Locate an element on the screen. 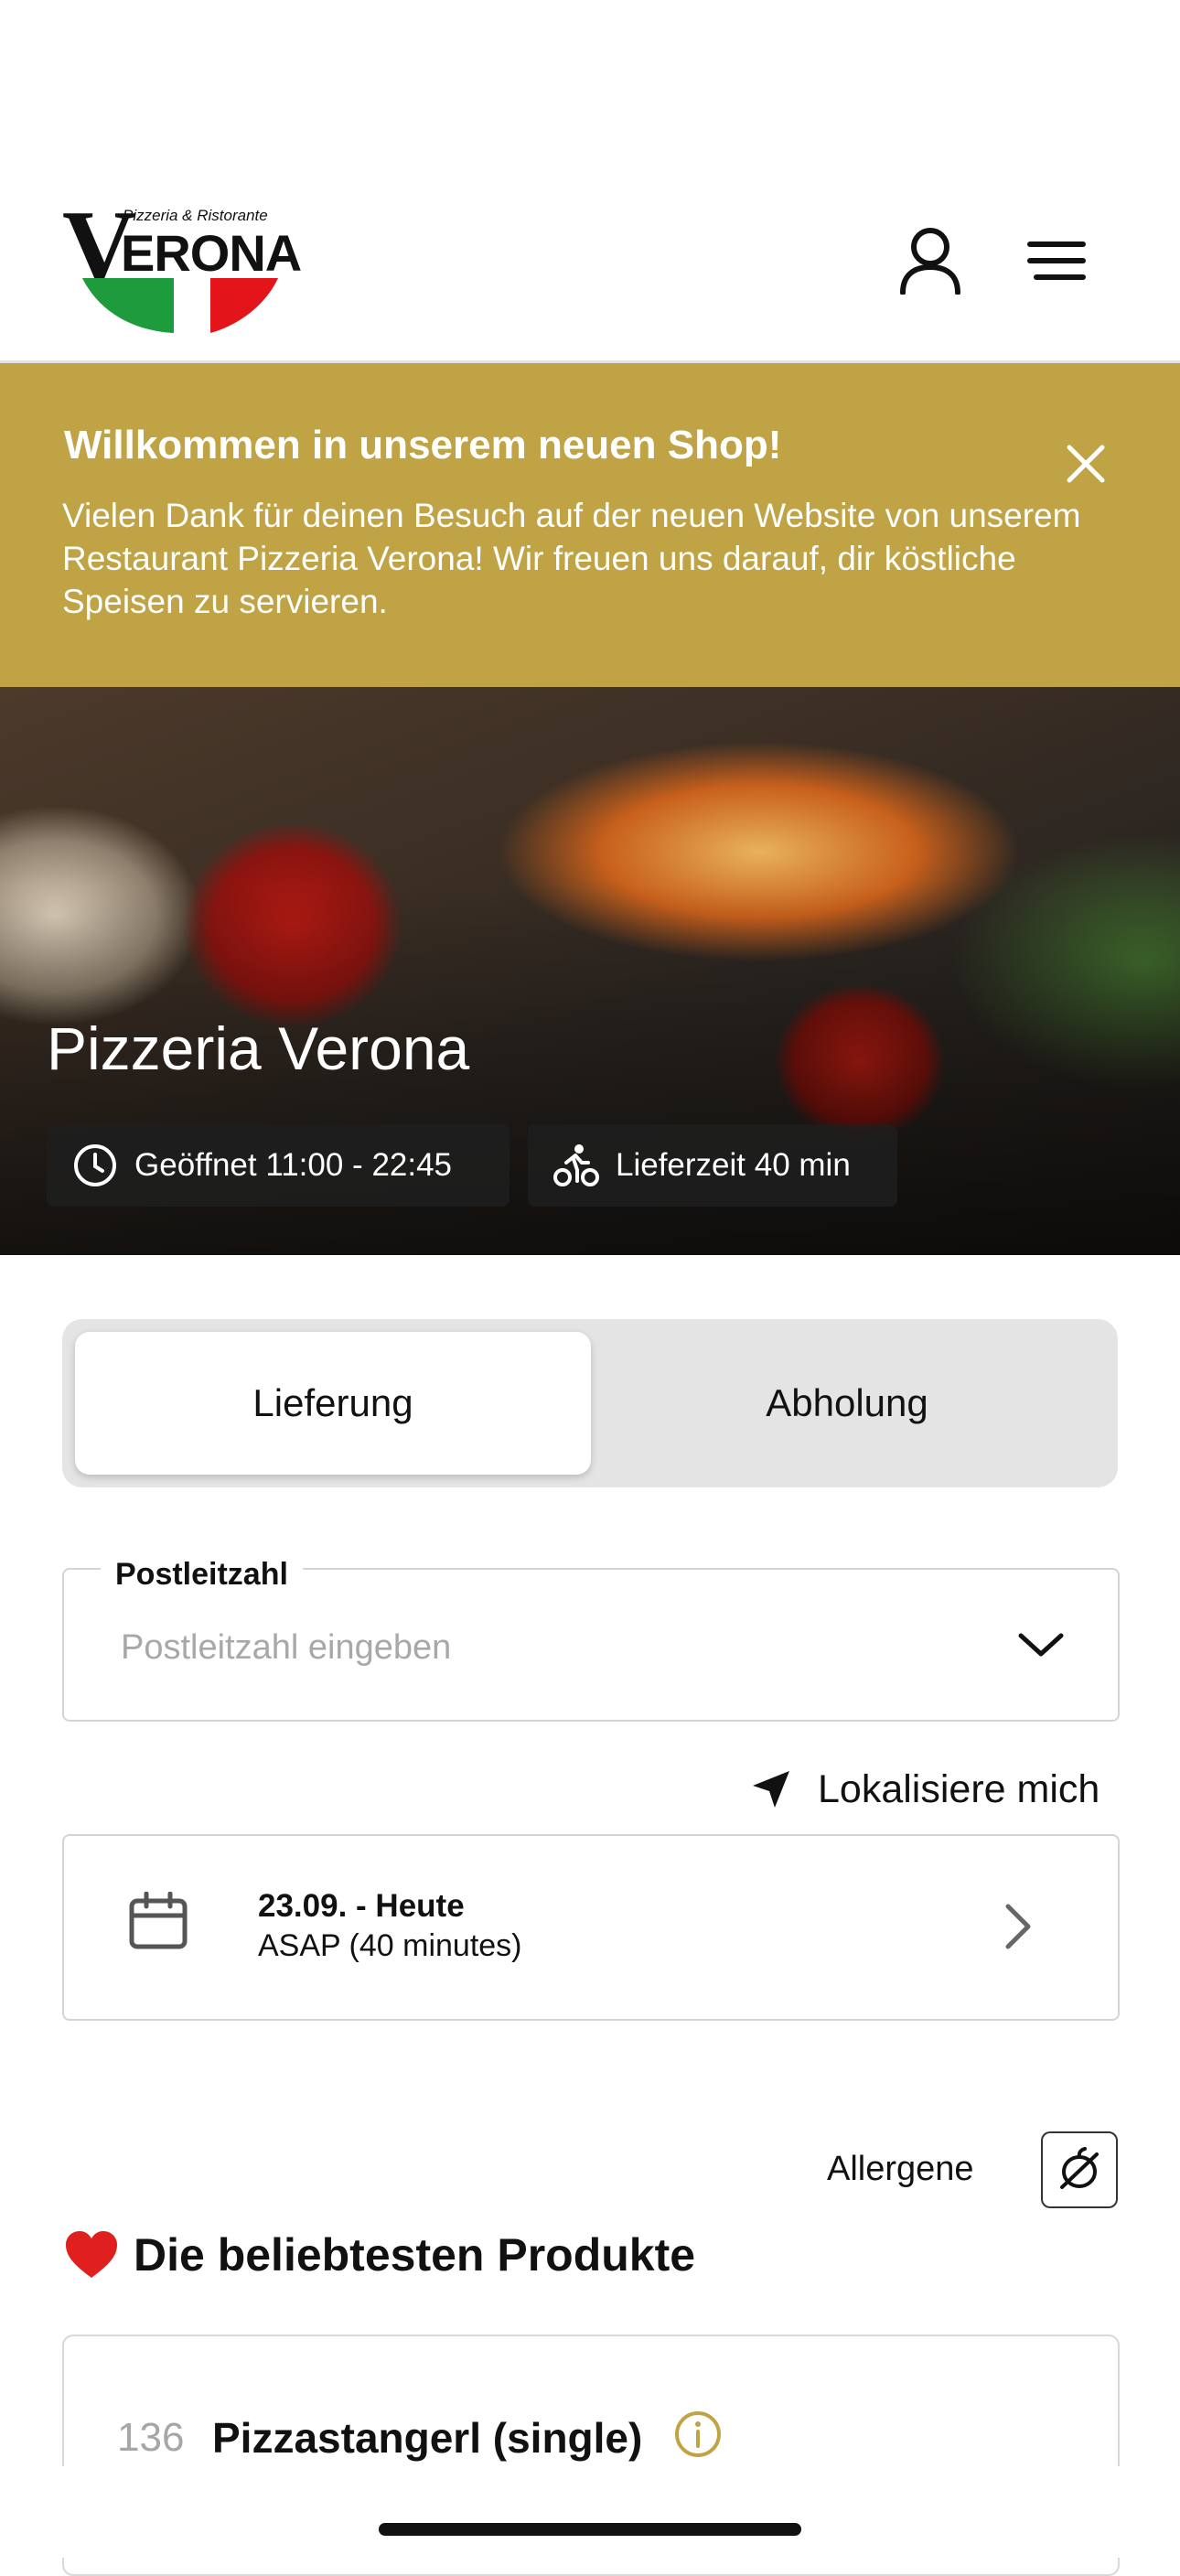 The height and width of the screenshot is (2576, 1180). delivery-time: ASAP (40 minutes) is located at coordinates (390, 1945).